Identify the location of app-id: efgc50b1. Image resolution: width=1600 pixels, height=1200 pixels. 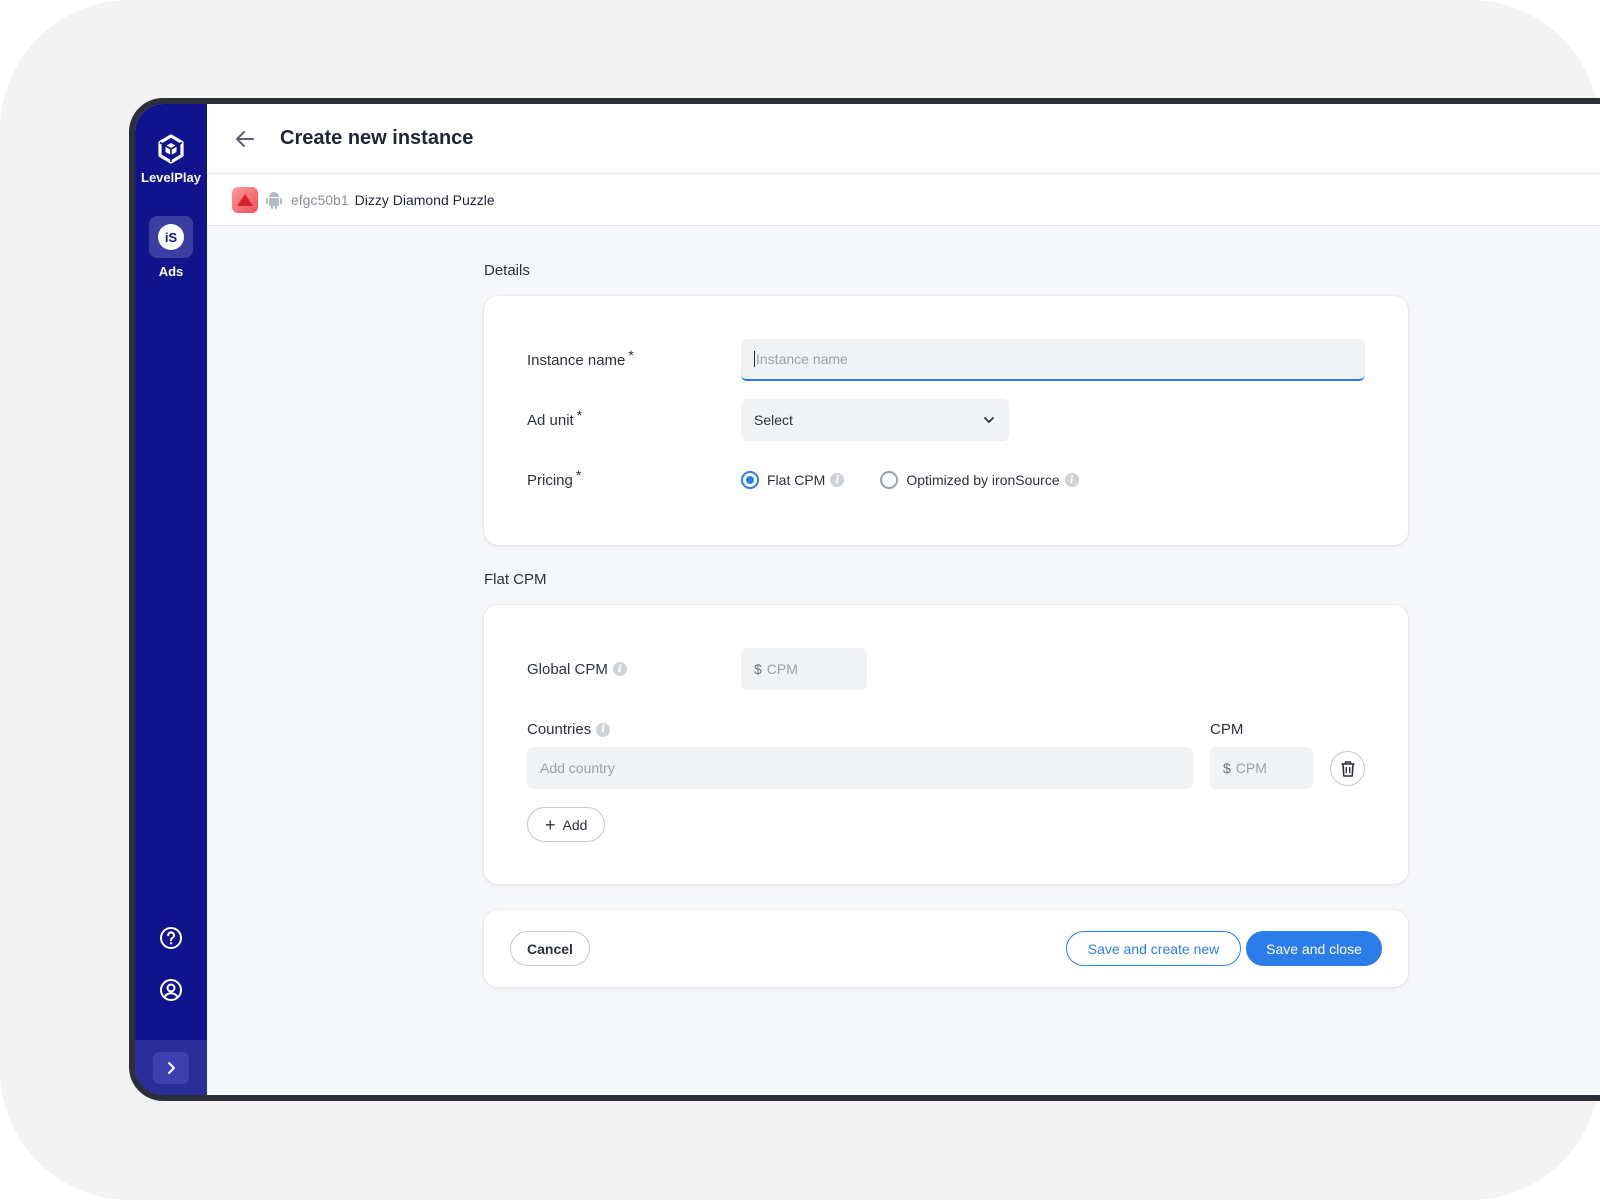
(320, 199).